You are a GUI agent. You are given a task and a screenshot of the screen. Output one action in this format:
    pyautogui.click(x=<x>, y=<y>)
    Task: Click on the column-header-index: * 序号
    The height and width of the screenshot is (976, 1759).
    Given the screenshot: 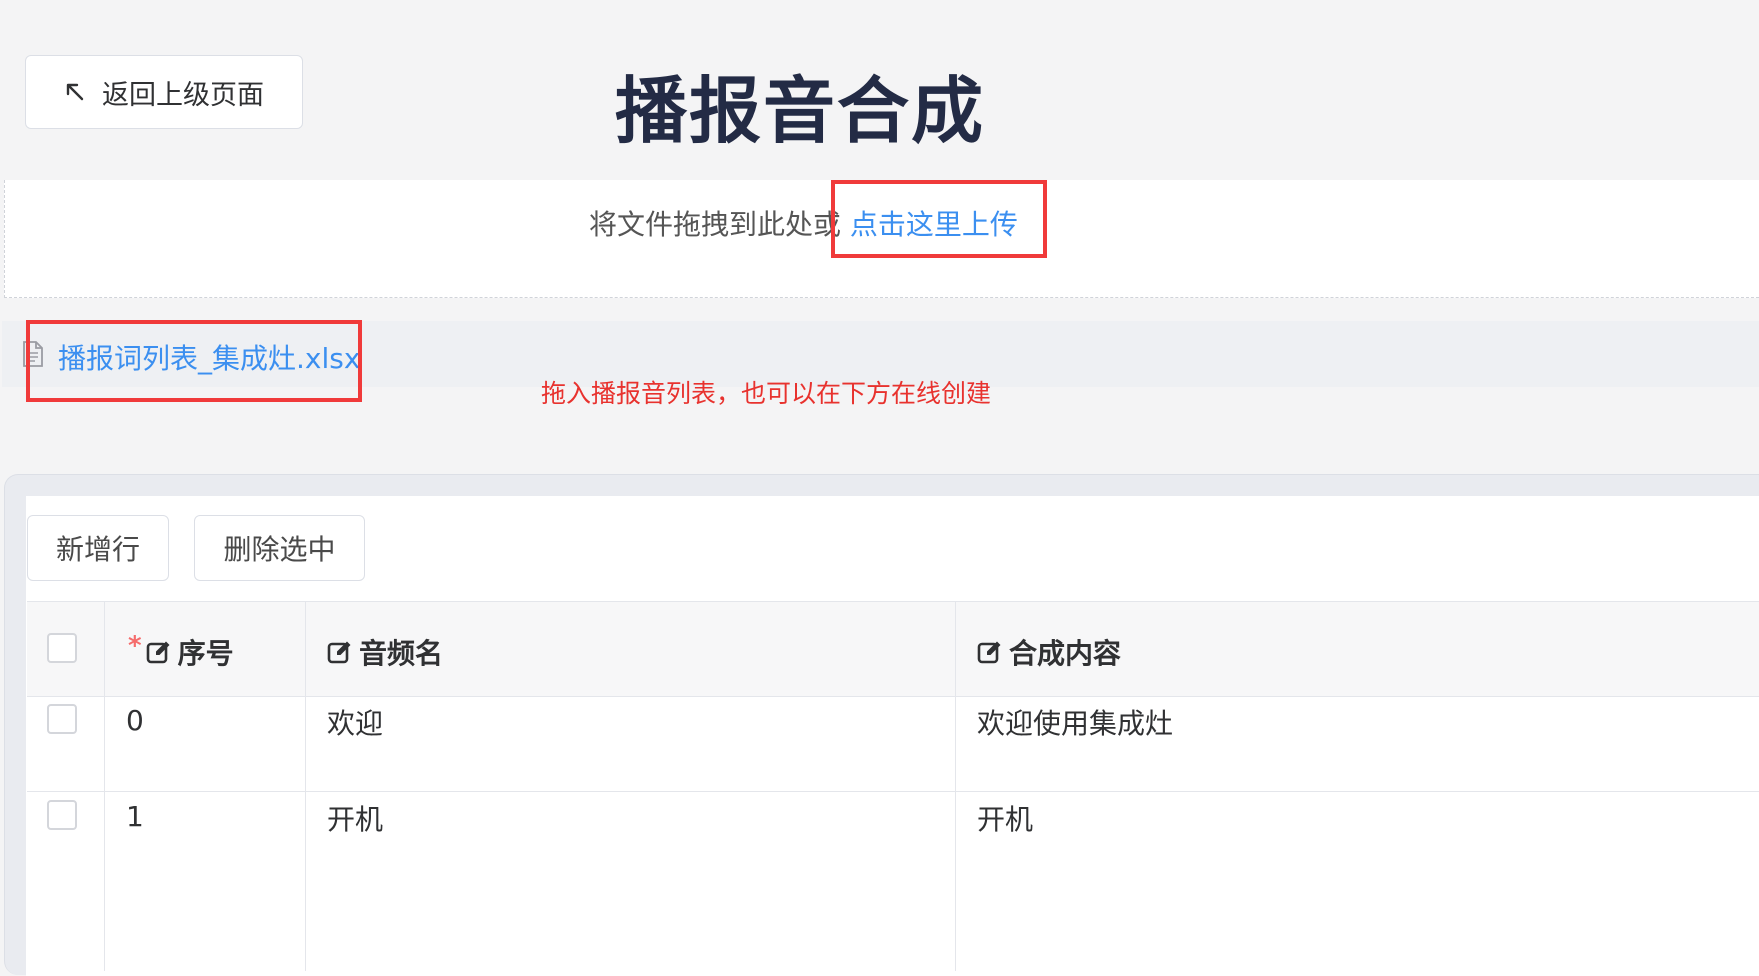 What is the action you would take?
    pyautogui.click(x=181, y=651)
    